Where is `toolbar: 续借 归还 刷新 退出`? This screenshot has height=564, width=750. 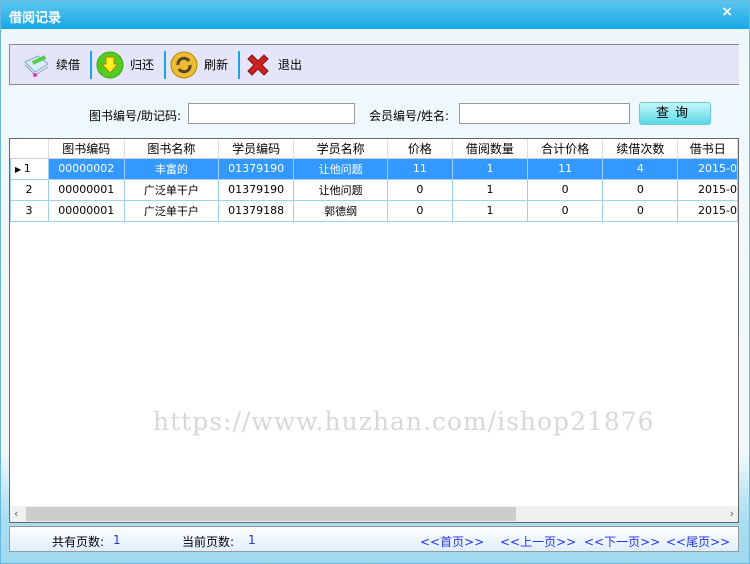
toolbar: 续借 归还 刷新 退出 is located at coordinates (374, 64).